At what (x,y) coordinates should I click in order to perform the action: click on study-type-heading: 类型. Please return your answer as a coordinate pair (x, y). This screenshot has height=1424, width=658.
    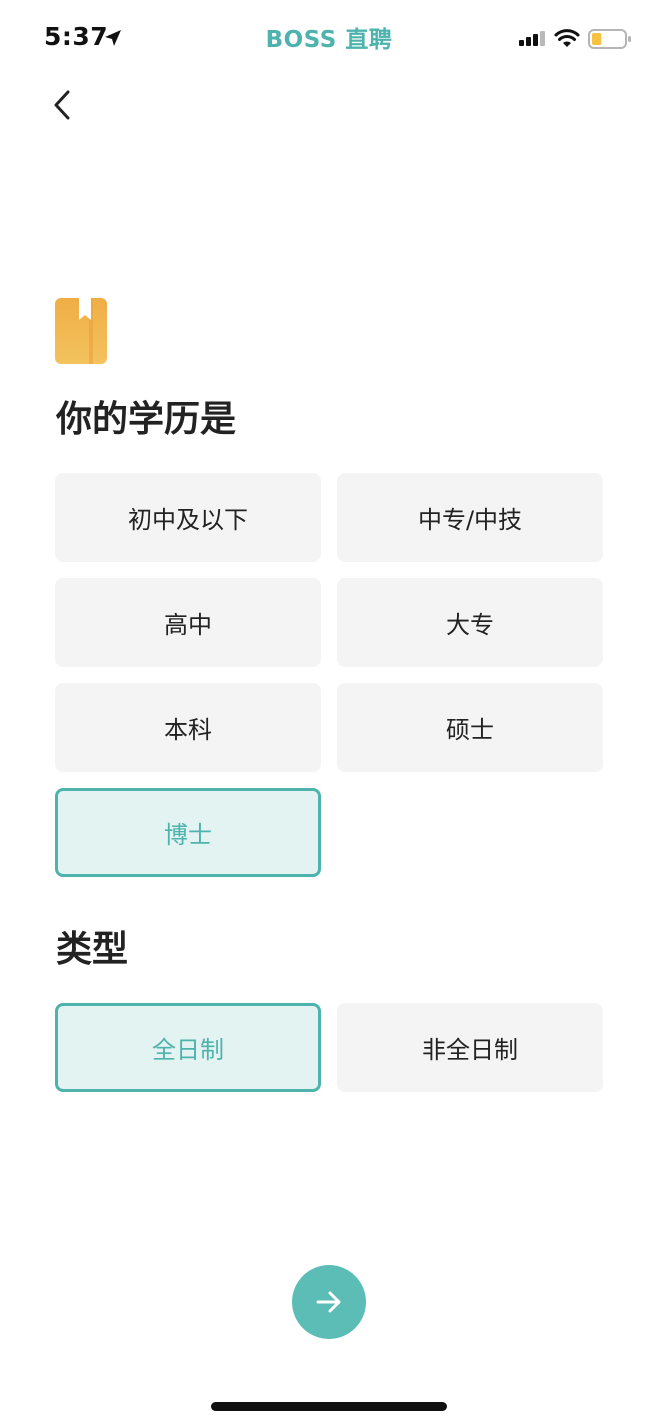
    Looking at the image, I should click on (92, 949).